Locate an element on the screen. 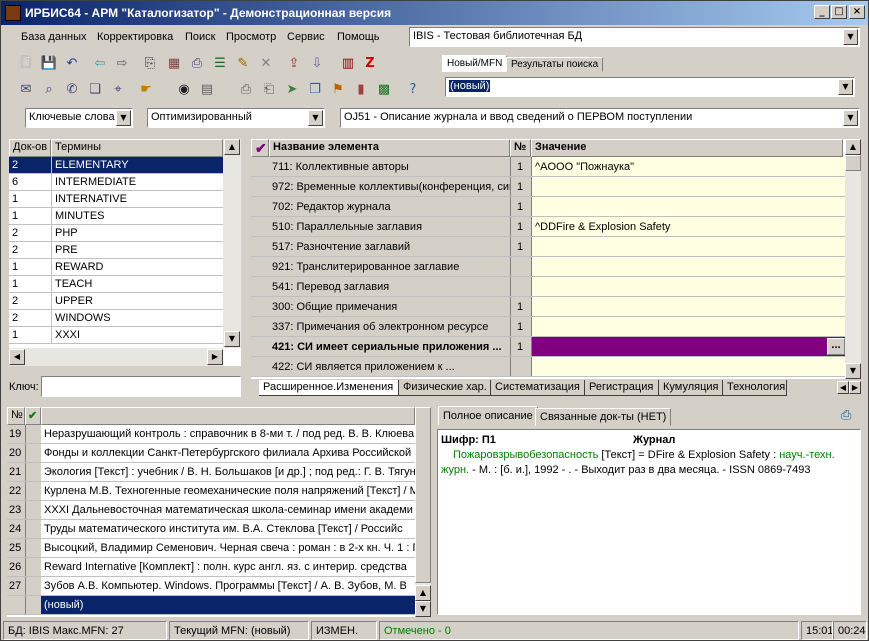  dictionary-row: 2 WINDOWS is located at coordinates (116, 318).